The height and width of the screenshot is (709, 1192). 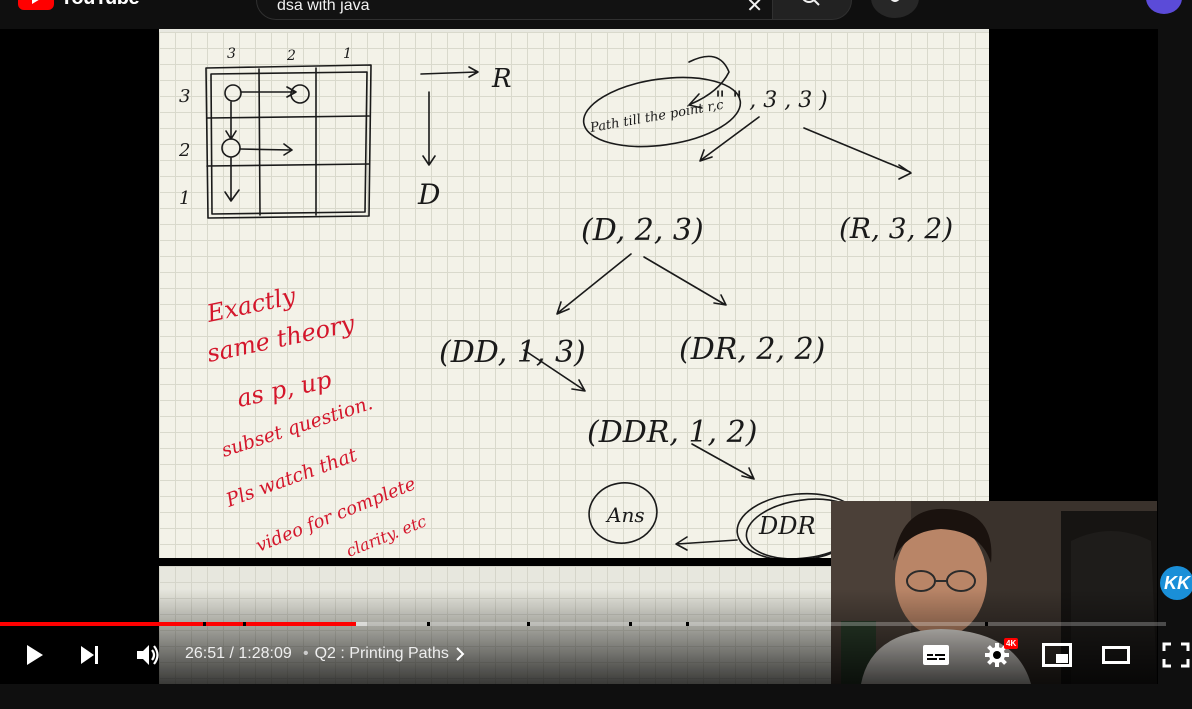 I want to click on chapter-title: Q2 : Printing Paths, so click(x=381, y=653).